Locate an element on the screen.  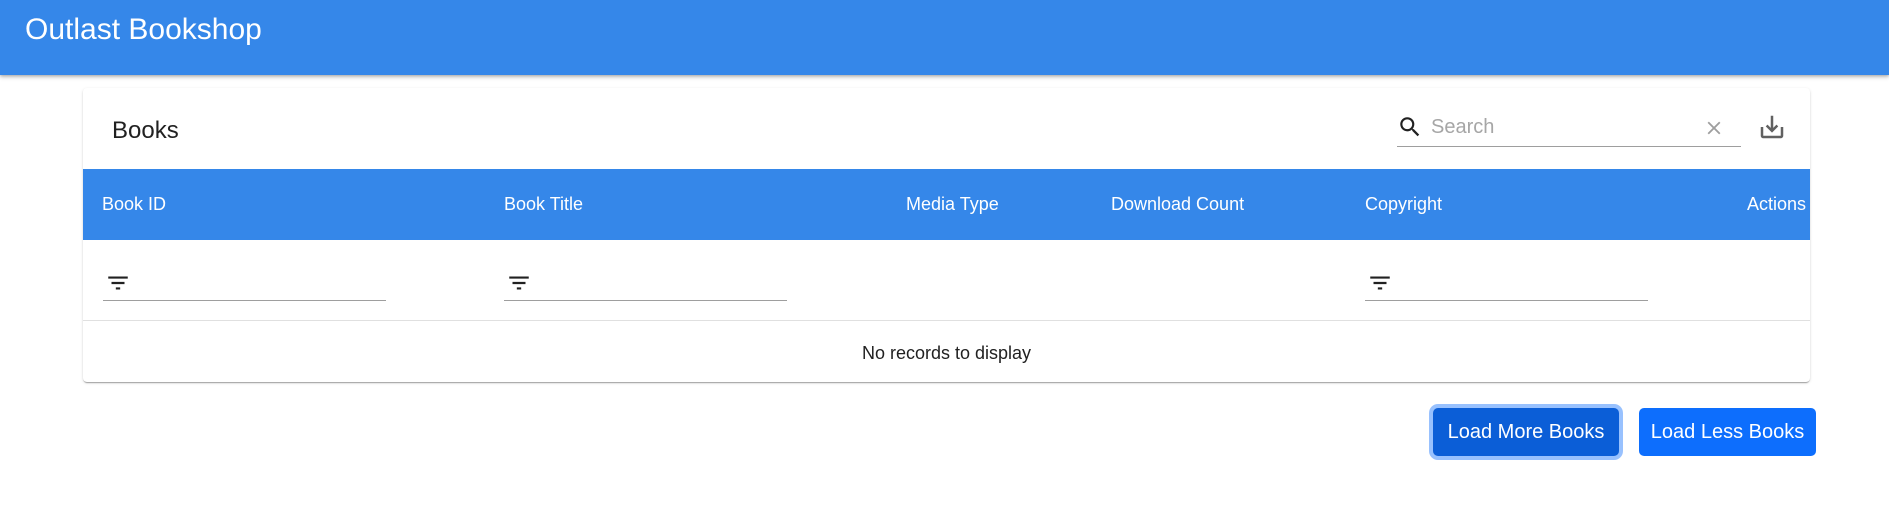
close-icon is located at coordinates (1714, 128).